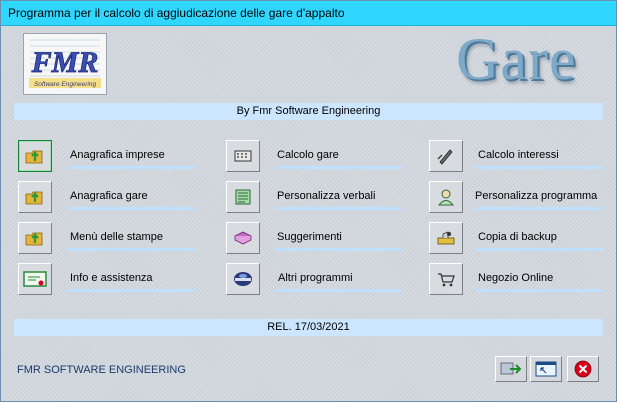  Describe the element at coordinates (309, 237) in the screenshot. I see `suggerimenti-label: Suggerimenti` at that location.